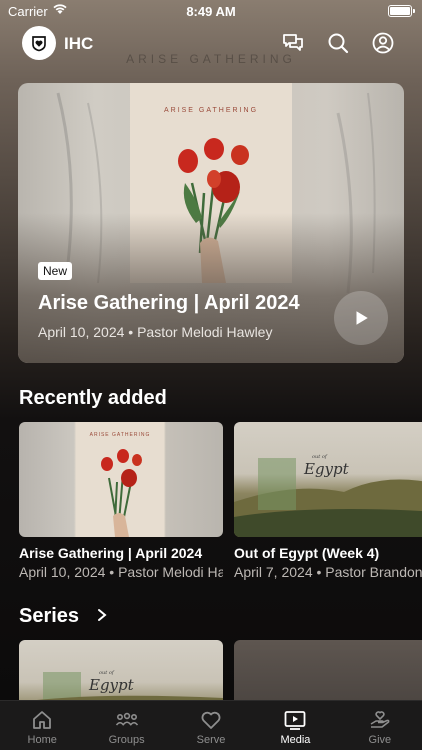 The height and width of the screenshot is (750, 422). What do you see at coordinates (126, 740) in the screenshot?
I see `tab-label: Groups` at bounding box center [126, 740].